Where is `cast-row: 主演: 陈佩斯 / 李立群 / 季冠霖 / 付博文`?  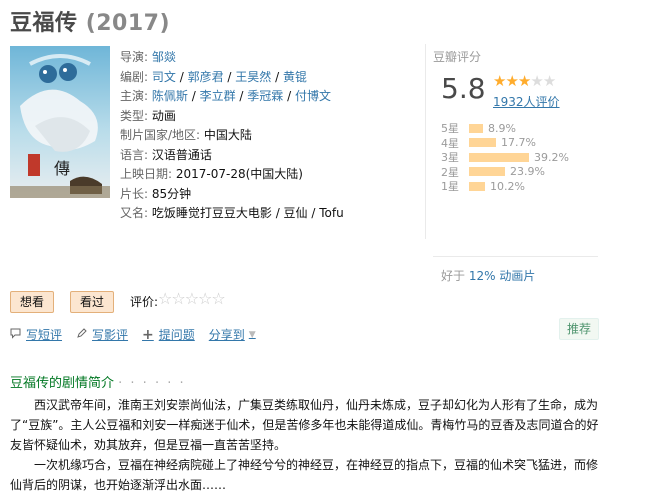 cast-row: 主演: 陈佩斯 / 李立群 / 季冠霖 / 付博文 is located at coordinates (225, 96).